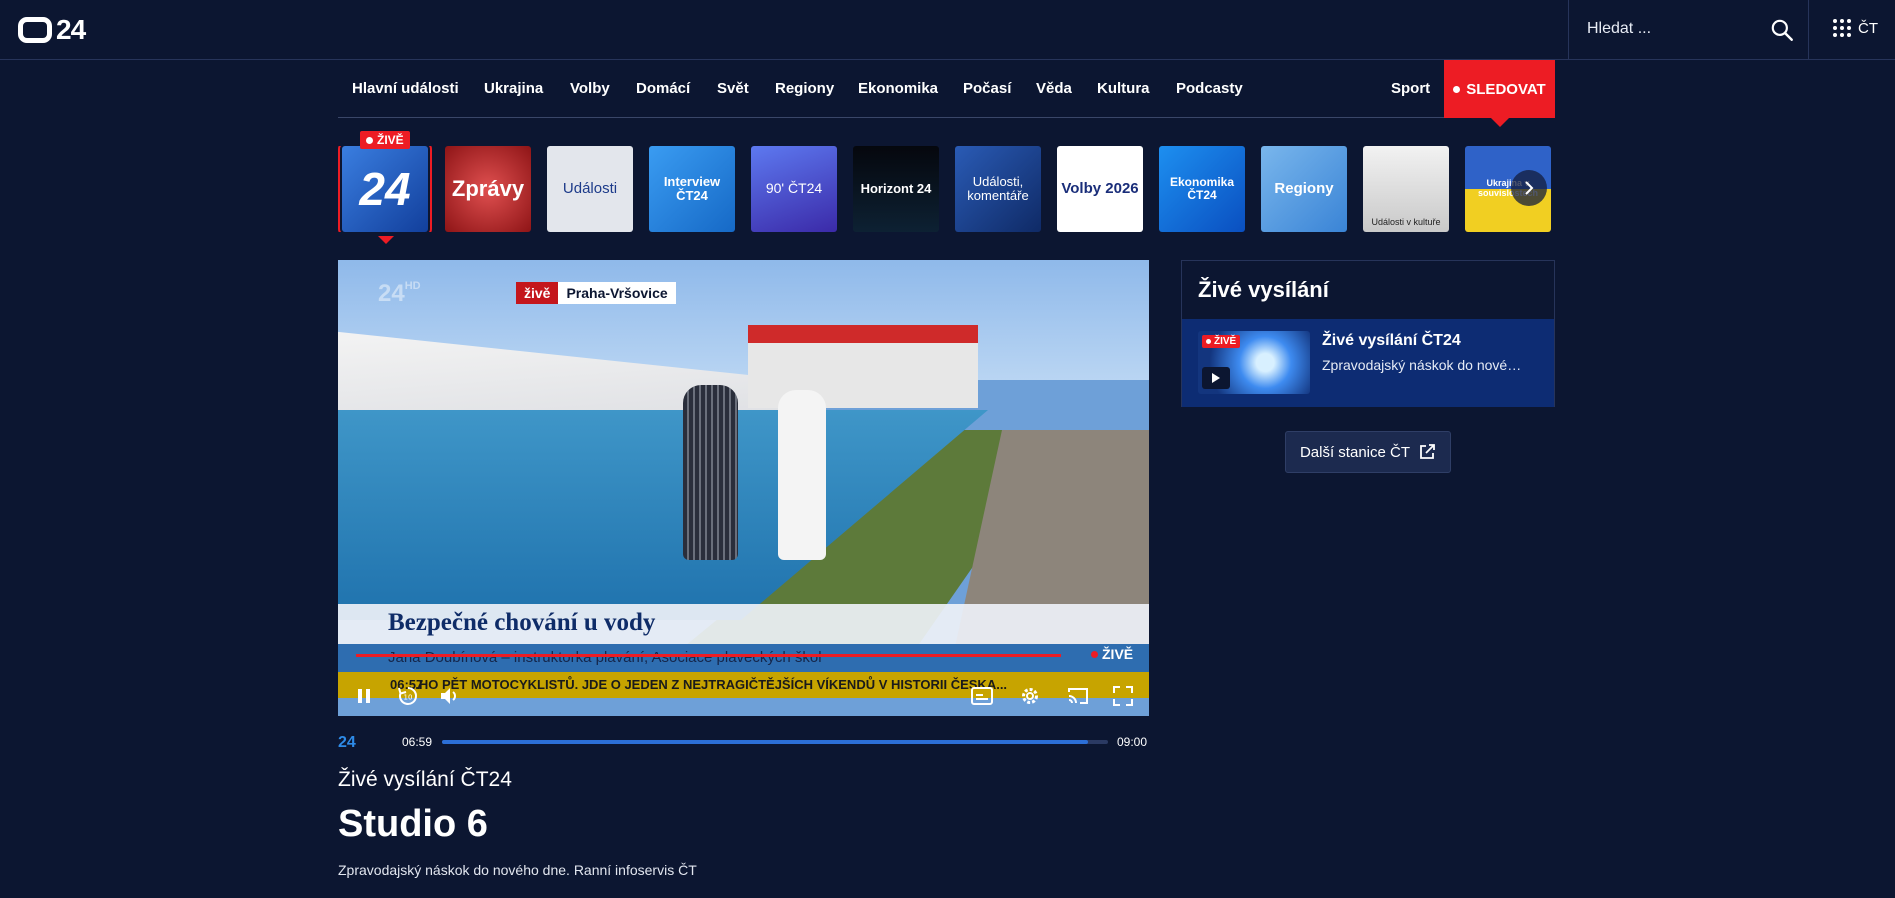 This screenshot has height=898, width=1895. I want to click on subtitles-button, so click(982, 696).